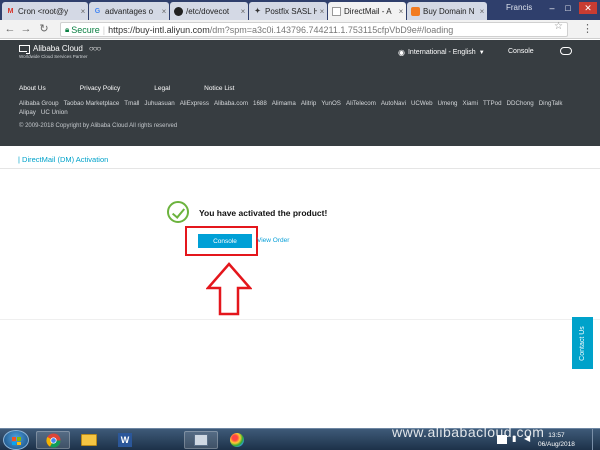 The height and width of the screenshot is (450, 600). I want to click on footer-link-privacy: Privacy Policy, so click(100, 88).